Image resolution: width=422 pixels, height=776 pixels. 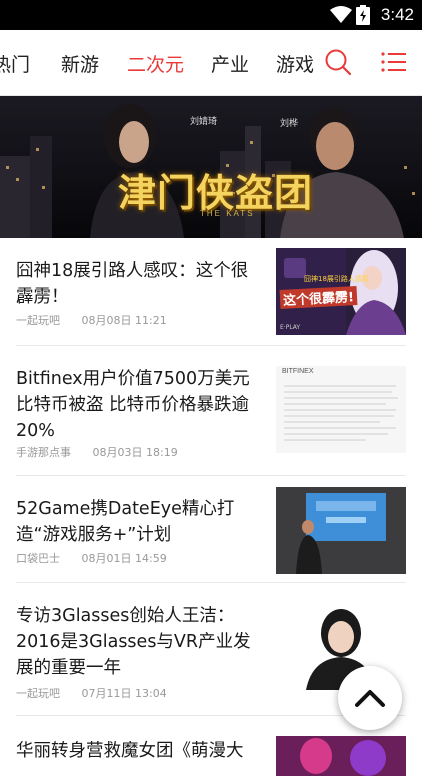 I want to click on article-time: 08月08日 11:21, so click(x=124, y=320).